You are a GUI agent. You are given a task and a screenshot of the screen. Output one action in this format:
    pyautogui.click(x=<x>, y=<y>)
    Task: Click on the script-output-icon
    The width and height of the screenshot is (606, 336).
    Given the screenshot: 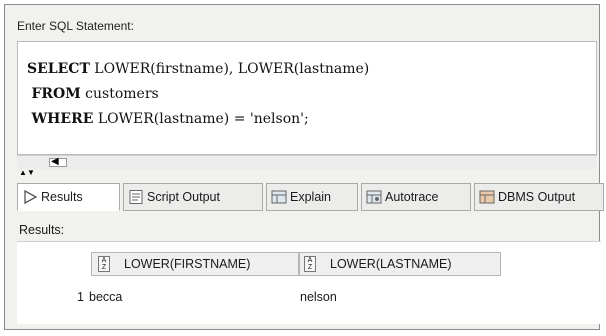 What is the action you would take?
    pyautogui.click(x=136, y=197)
    